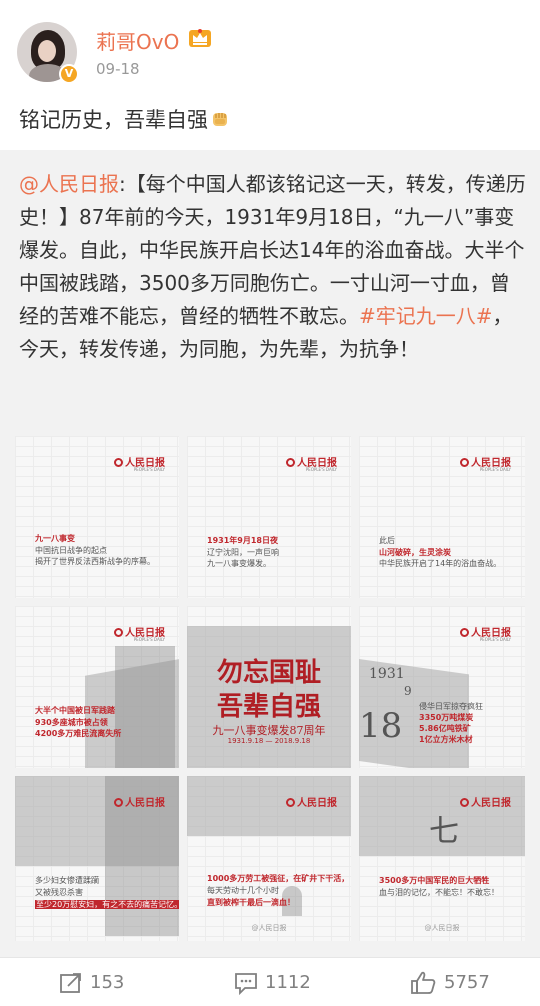 The width and height of the screenshot is (540, 1006). Describe the element at coordinates (467, 982) in the screenshot. I see `like-count: 5757` at that location.